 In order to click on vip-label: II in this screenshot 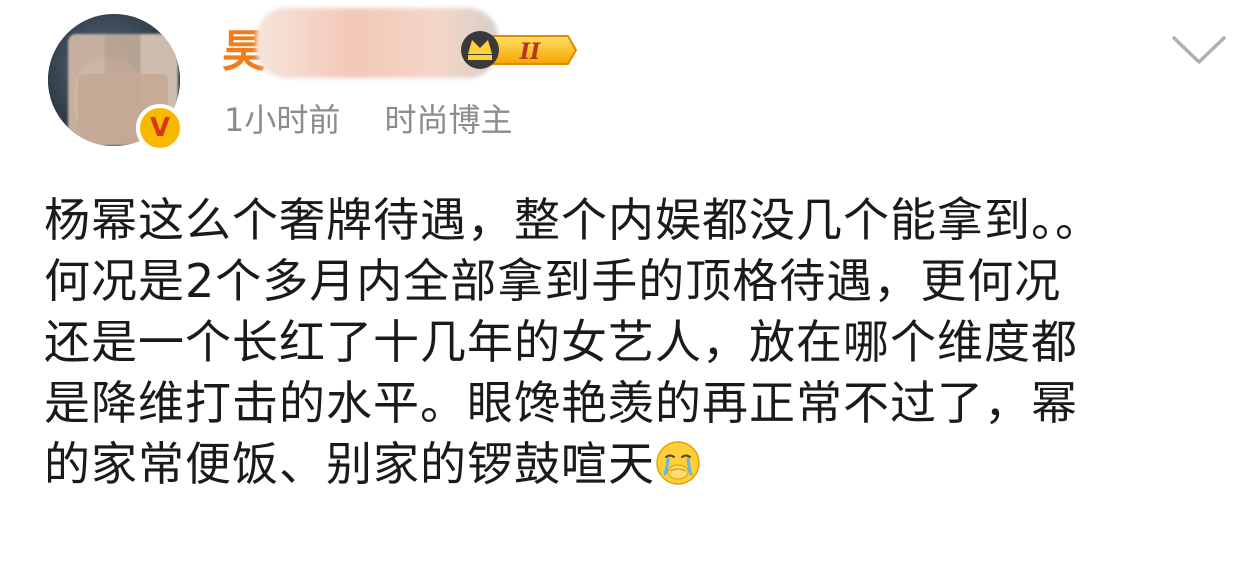, I will do `click(530, 52)`.